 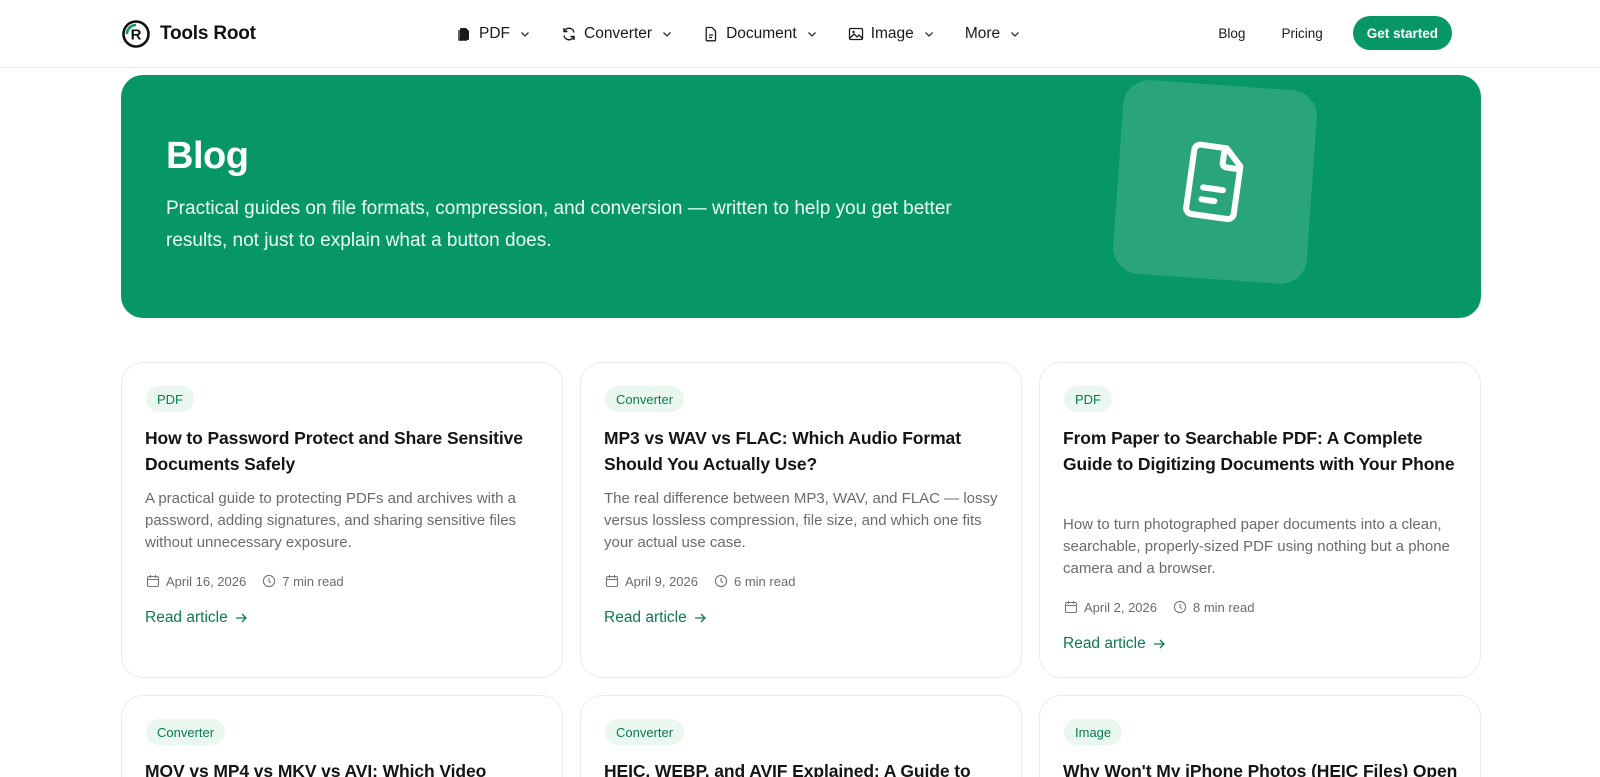 I want to click on nav-item-document: Document, so click(x=760, y=34).